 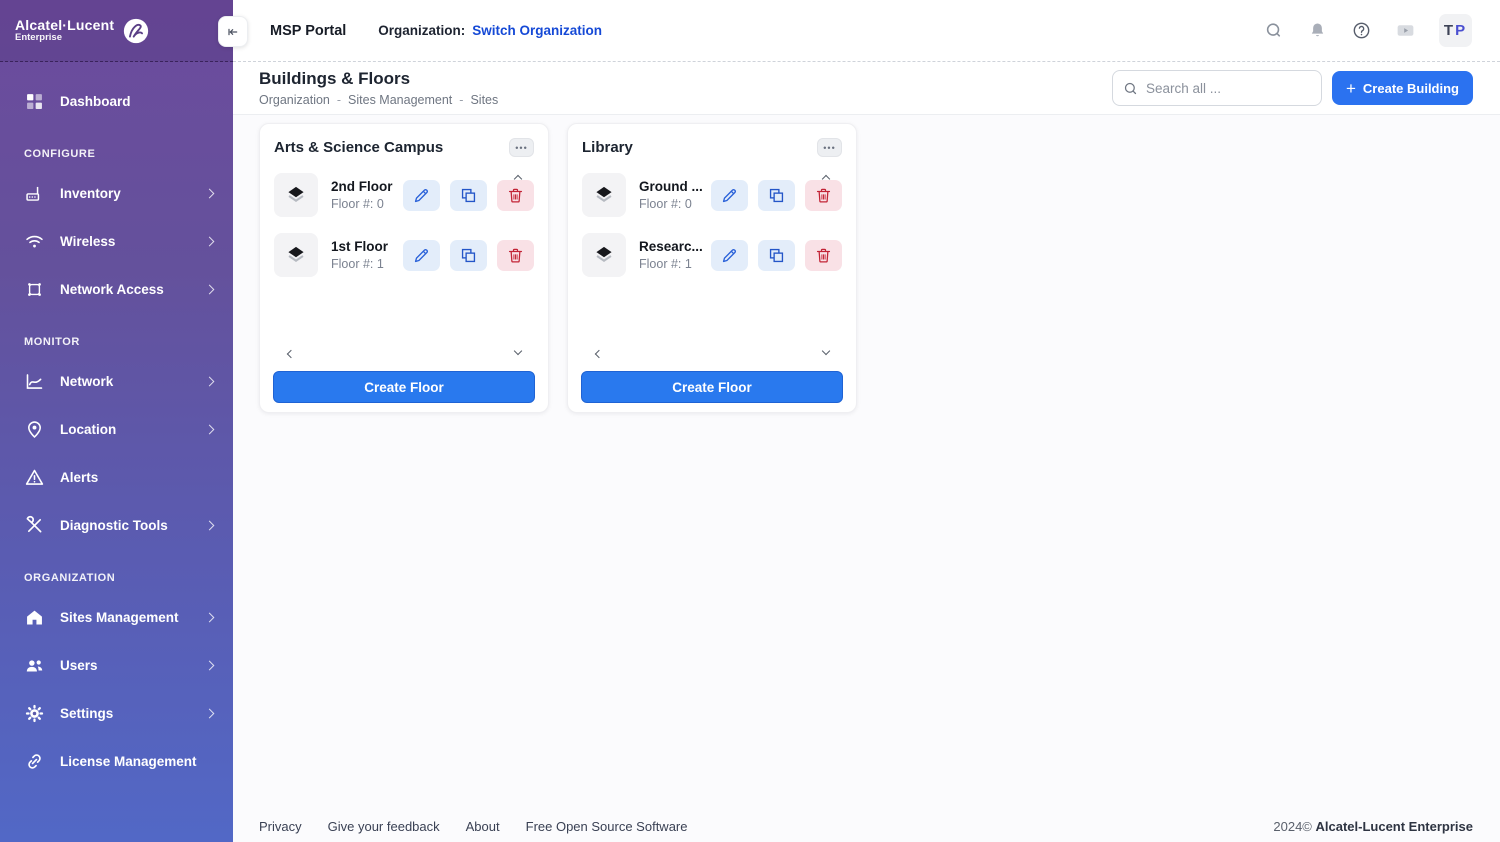 I want to click on footer-link-foss: Free Open Source Software, so click(x=607, y=826).